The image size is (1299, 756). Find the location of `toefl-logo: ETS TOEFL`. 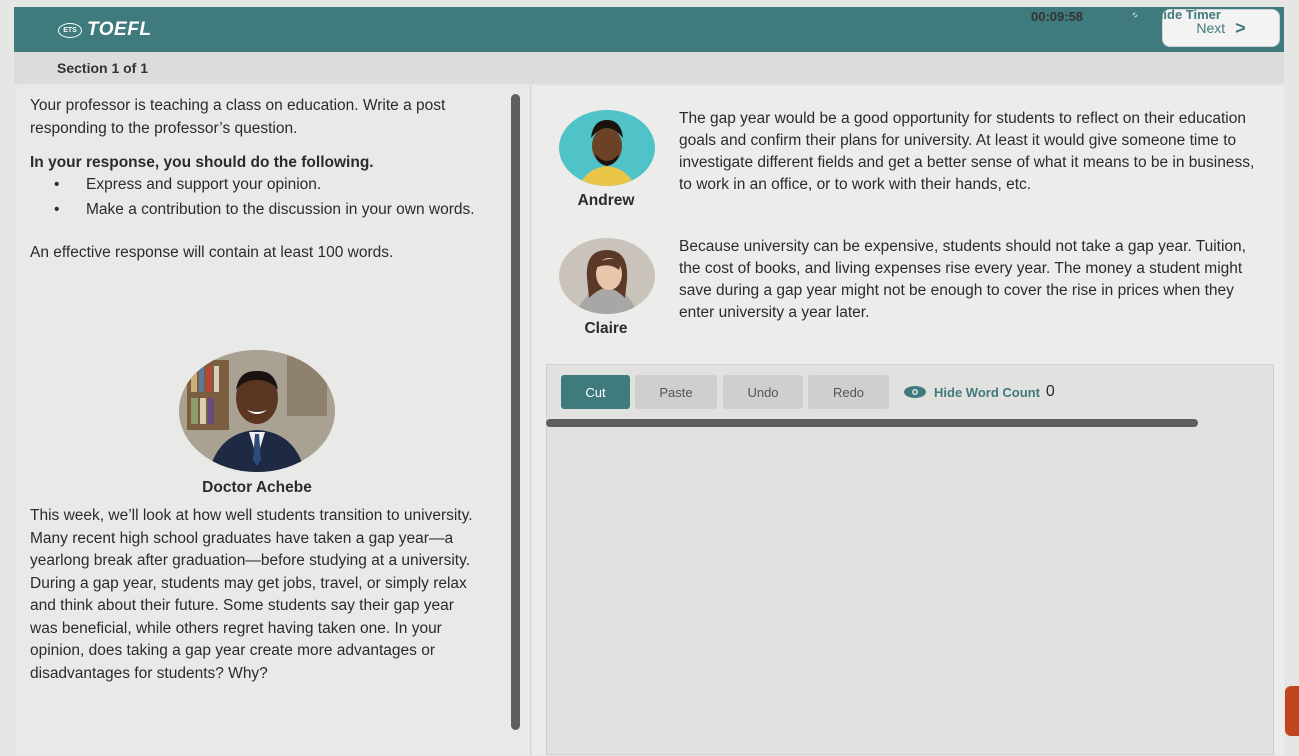

toefl-logo: ETS TOEFL is located at coordinates (104, 30).